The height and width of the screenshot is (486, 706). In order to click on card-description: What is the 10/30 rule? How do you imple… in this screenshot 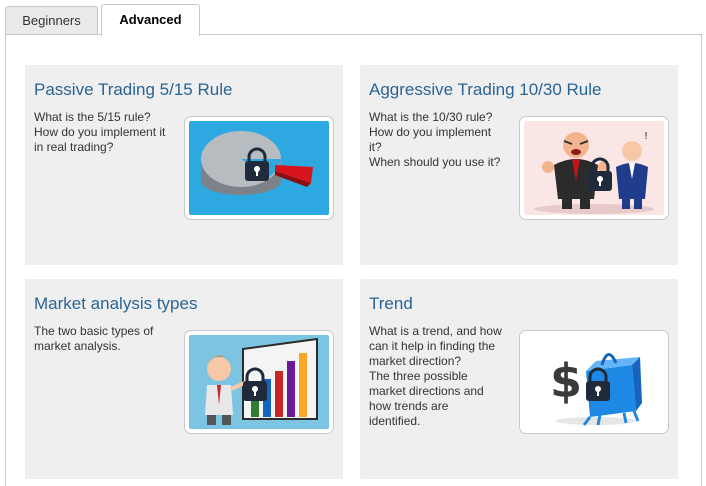, I will do `click(435, 139)`.